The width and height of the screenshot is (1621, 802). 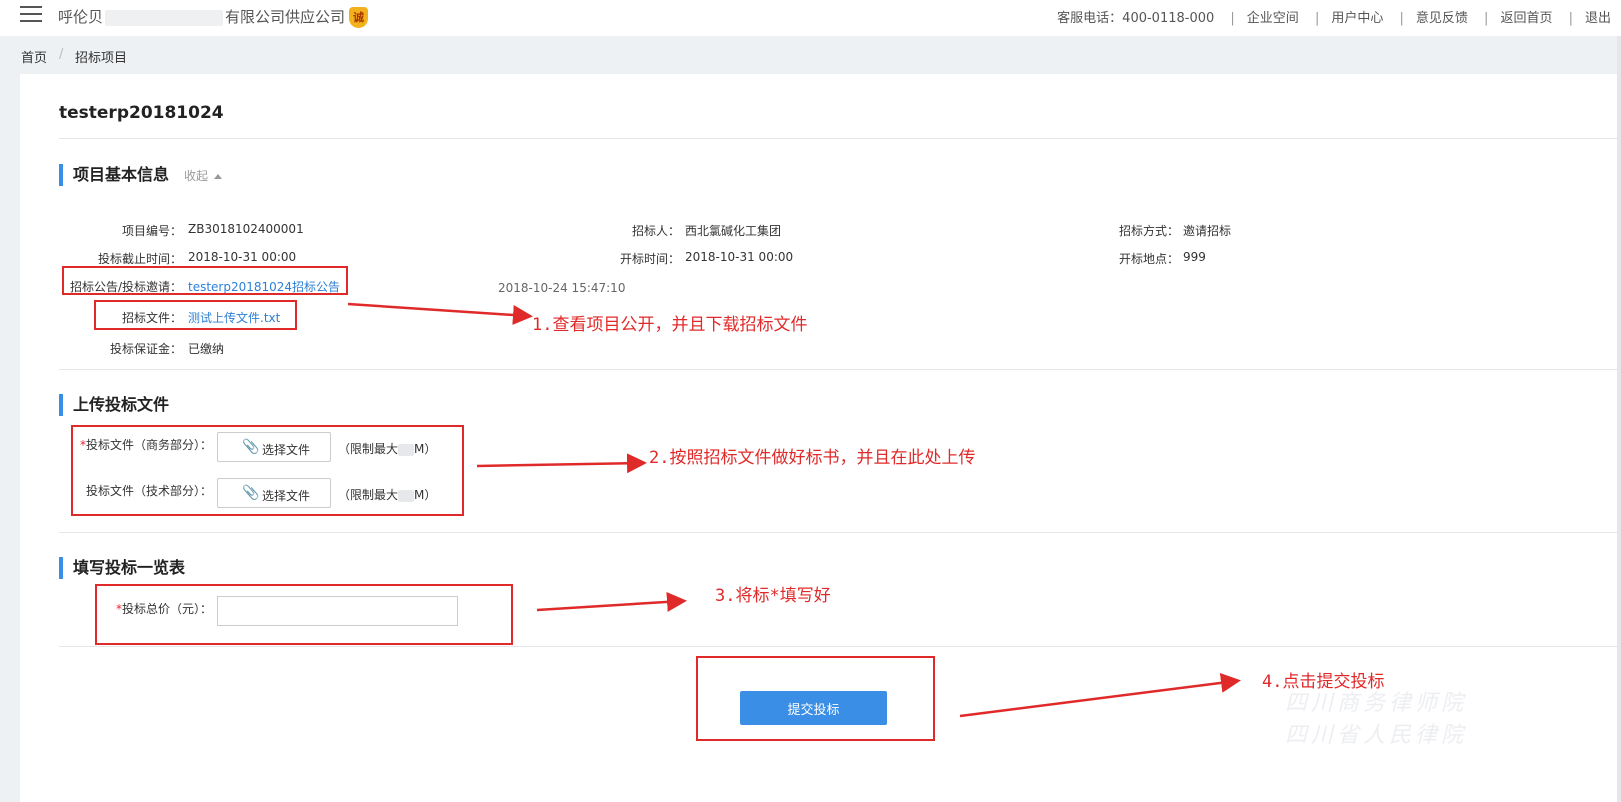 I want to click on section-basic-info-title: 项目基本信息, so click(x=114, y=175).